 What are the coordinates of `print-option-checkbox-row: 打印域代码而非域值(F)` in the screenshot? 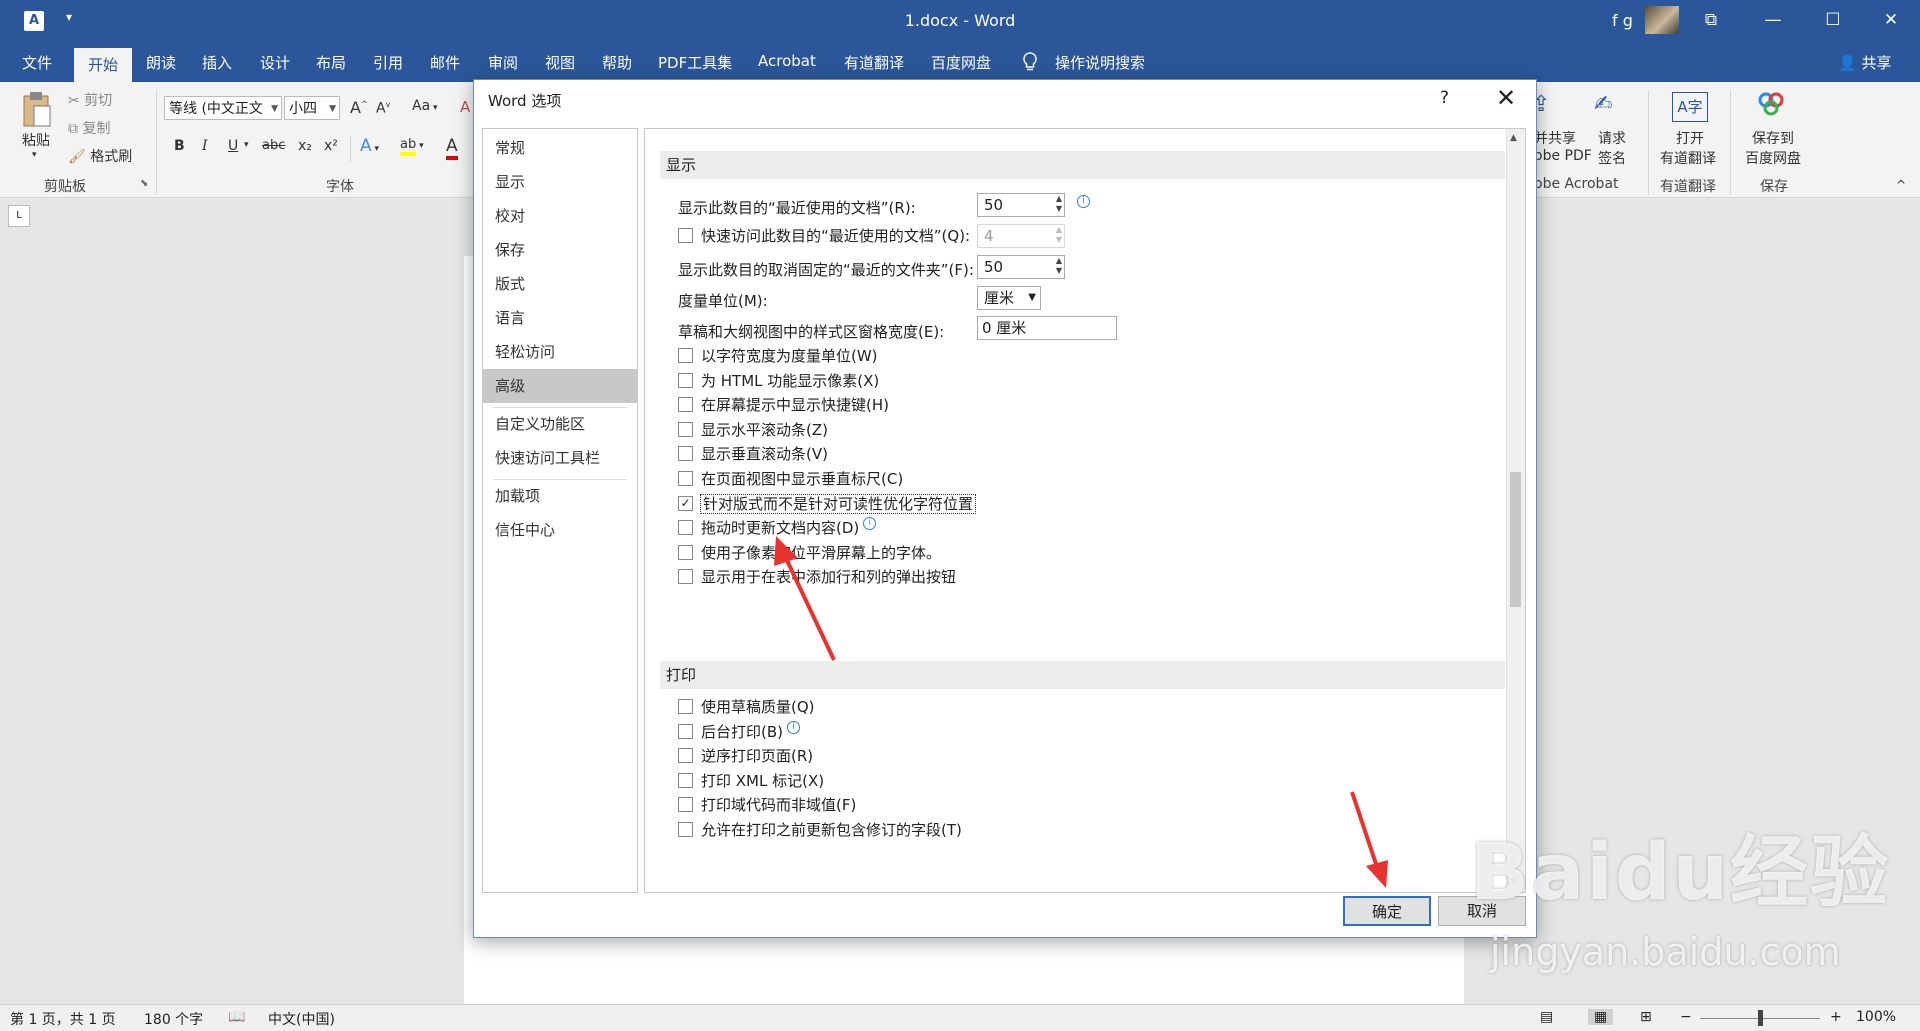 It's located at (767, 805).